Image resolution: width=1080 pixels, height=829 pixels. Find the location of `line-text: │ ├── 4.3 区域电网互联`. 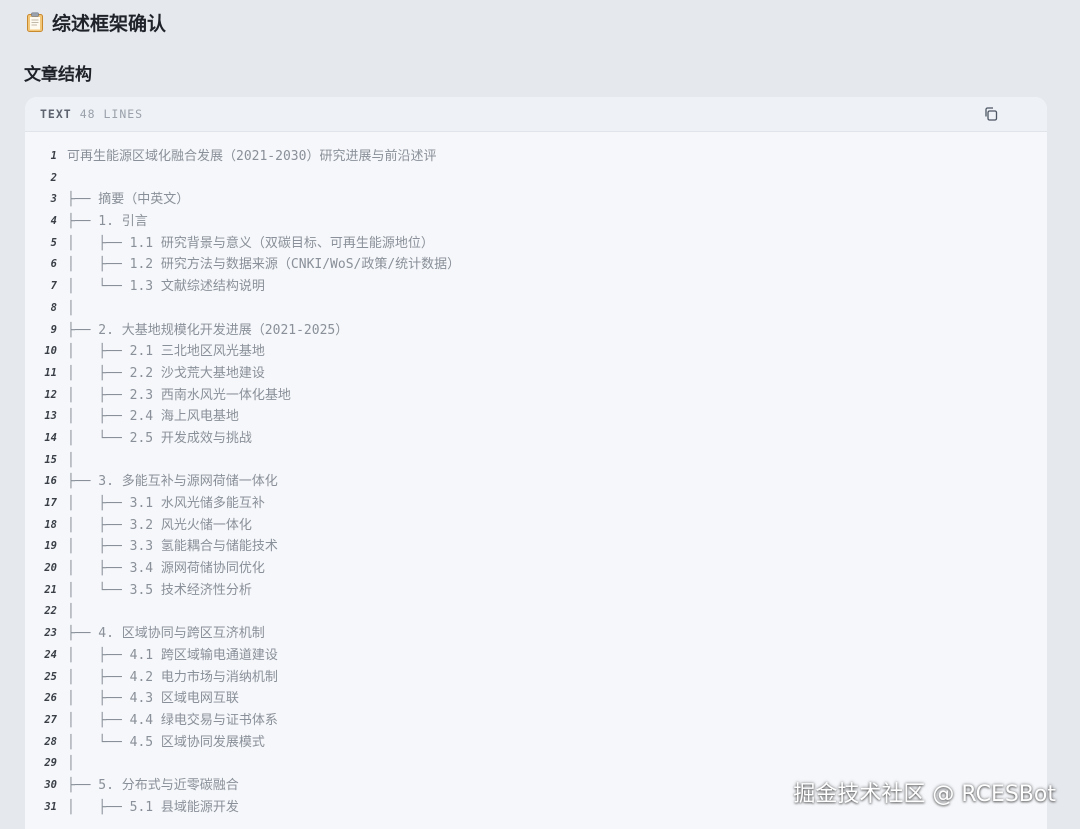

line-text: │ ├── 4.3 区域电网互联 is located at coordinates (153, 699).